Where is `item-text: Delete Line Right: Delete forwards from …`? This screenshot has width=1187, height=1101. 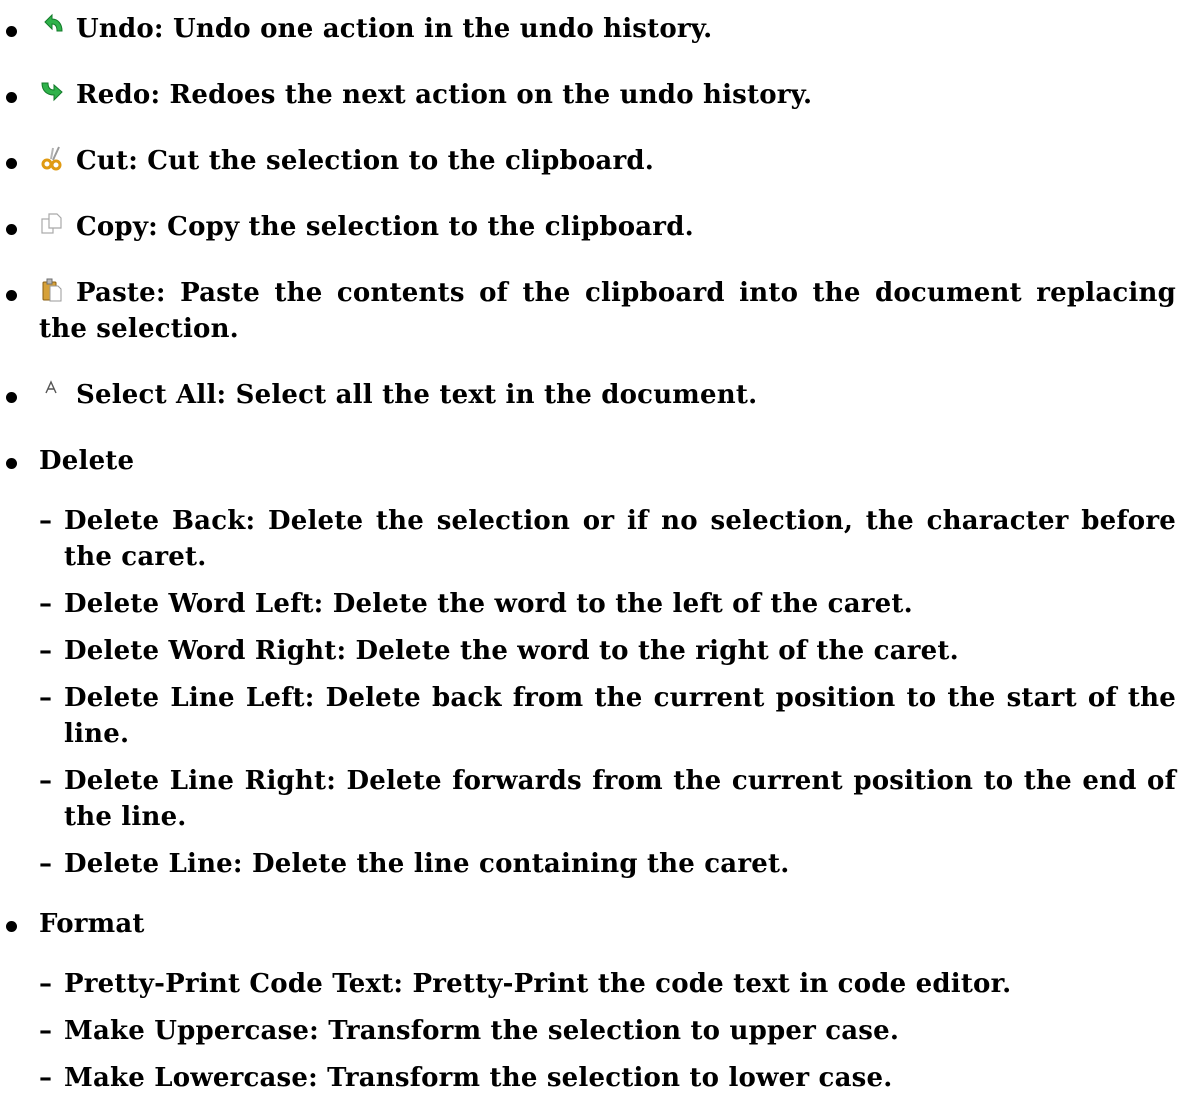 item-text: Delete Line Right: Delete forwards from … is located at coordinates (620, 799).